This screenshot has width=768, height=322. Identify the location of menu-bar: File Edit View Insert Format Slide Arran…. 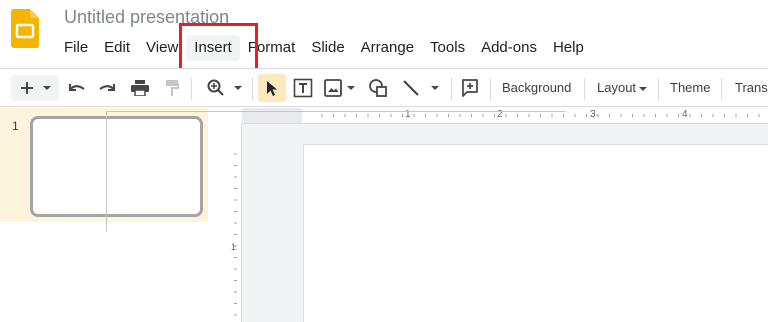
(324, 48).